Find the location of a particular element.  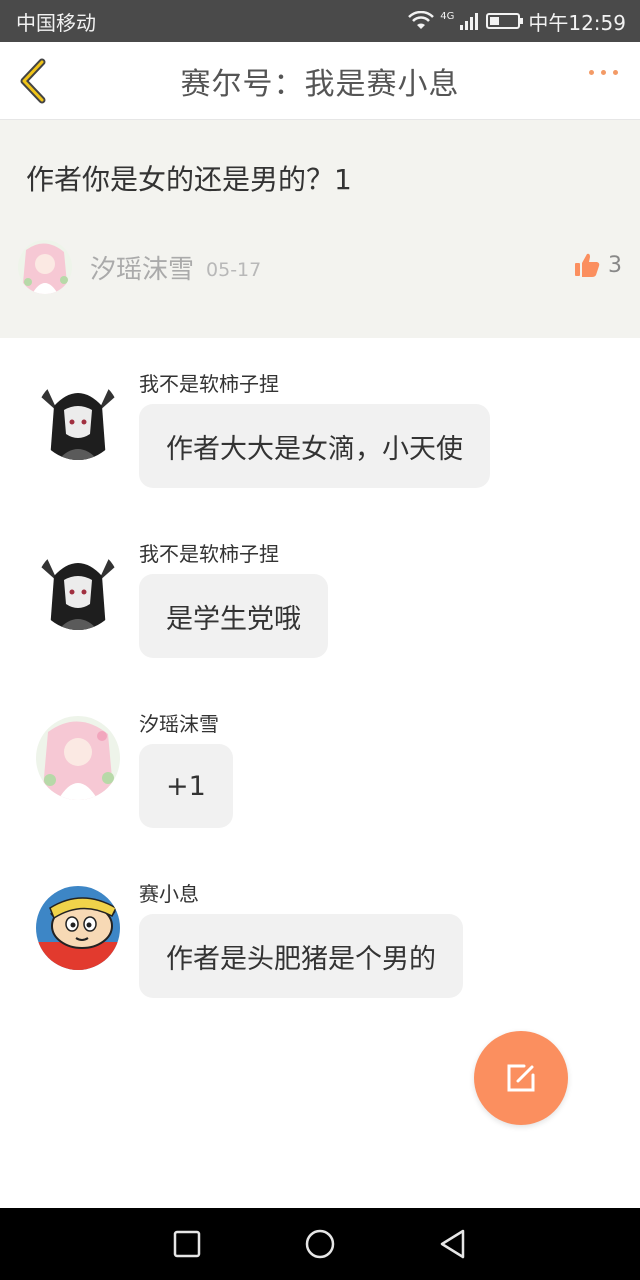

page-title: 赛尔号：我是赛小息 is located at coordinates (320, 84).